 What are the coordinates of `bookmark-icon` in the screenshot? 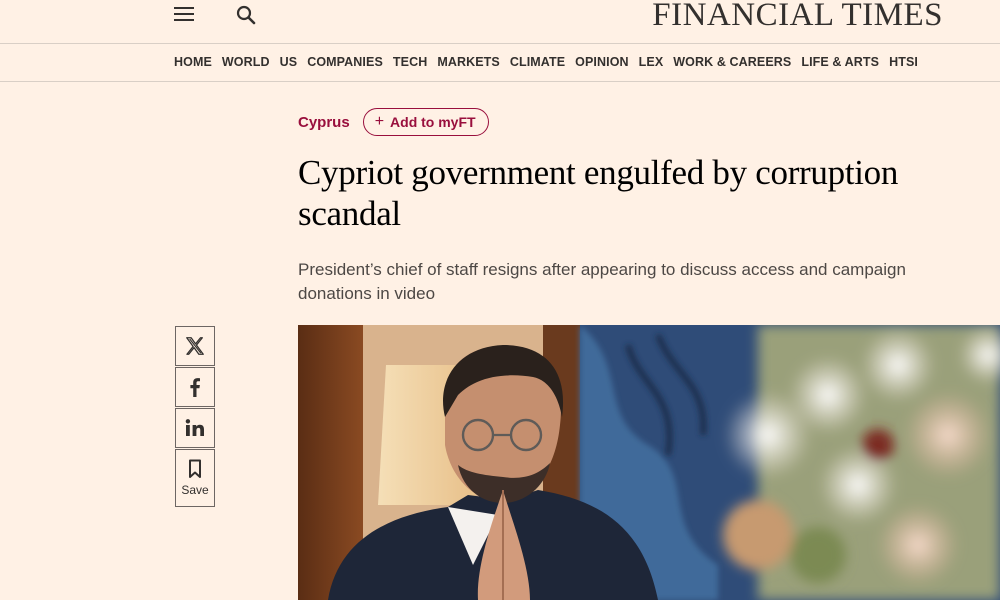 It's located at (195, 468).